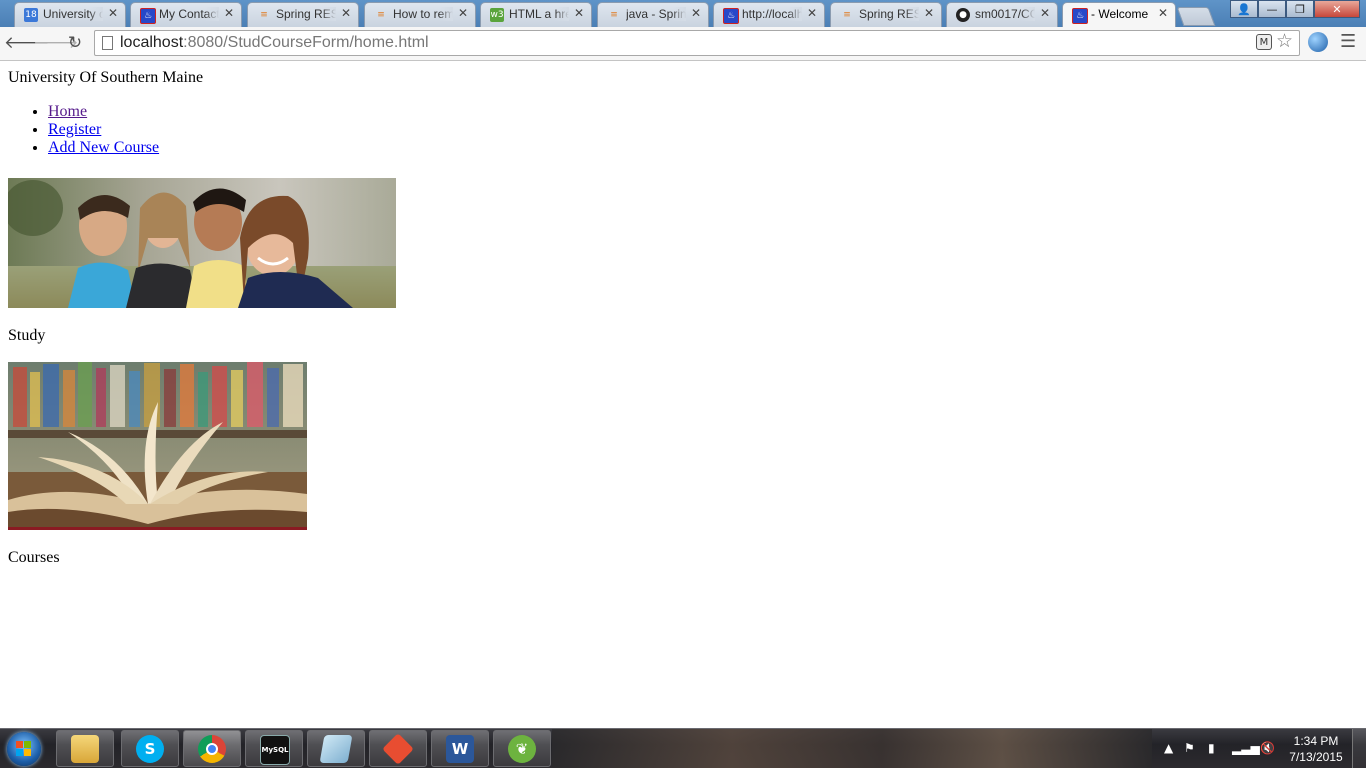 This screenshot has height=768, width=1366. I want to click on word-icon: W, so click(460, 749).